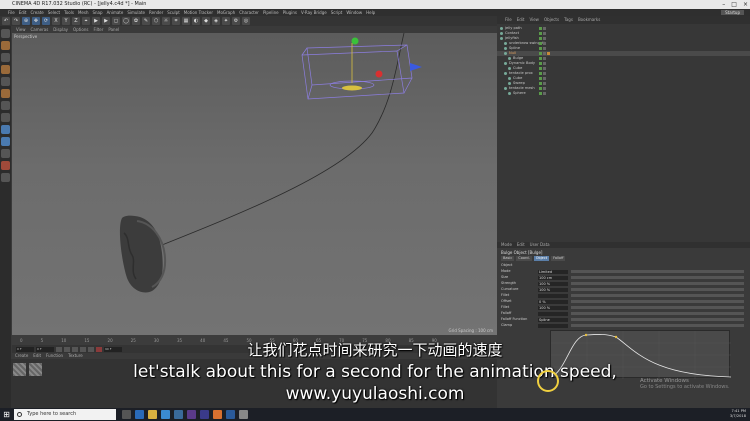  What do you see at coordinates (83, 12) in the screenshot?
I see `menu-item: Mesh` at bounding box center [83, 12].